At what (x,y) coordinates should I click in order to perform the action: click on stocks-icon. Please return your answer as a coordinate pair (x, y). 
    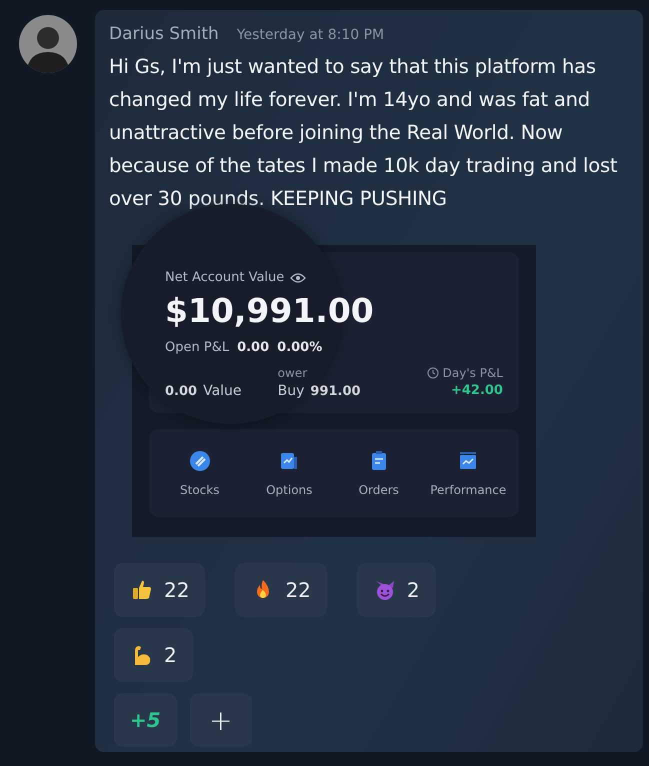
    Looking at the image, I should click on (200, 461).